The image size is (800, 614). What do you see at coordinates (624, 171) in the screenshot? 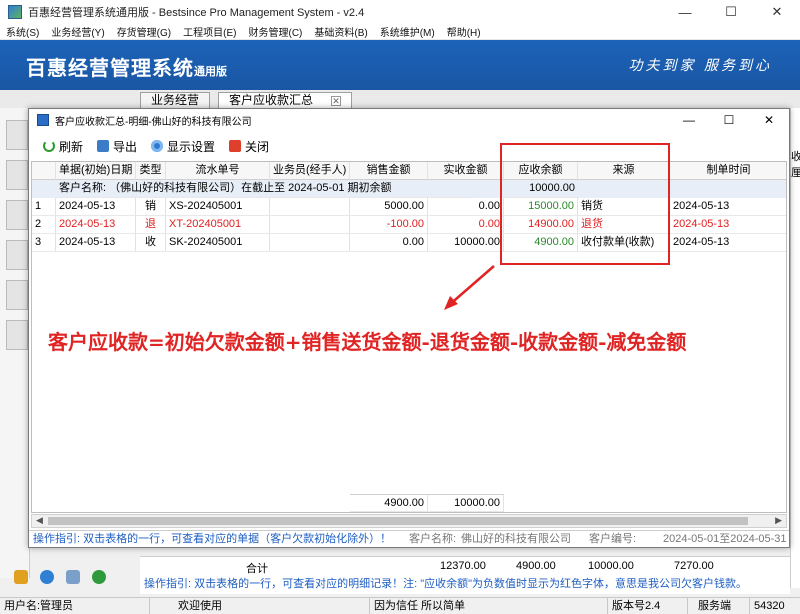
I see `header-cell: 来源` at bounding box center [624, 171].